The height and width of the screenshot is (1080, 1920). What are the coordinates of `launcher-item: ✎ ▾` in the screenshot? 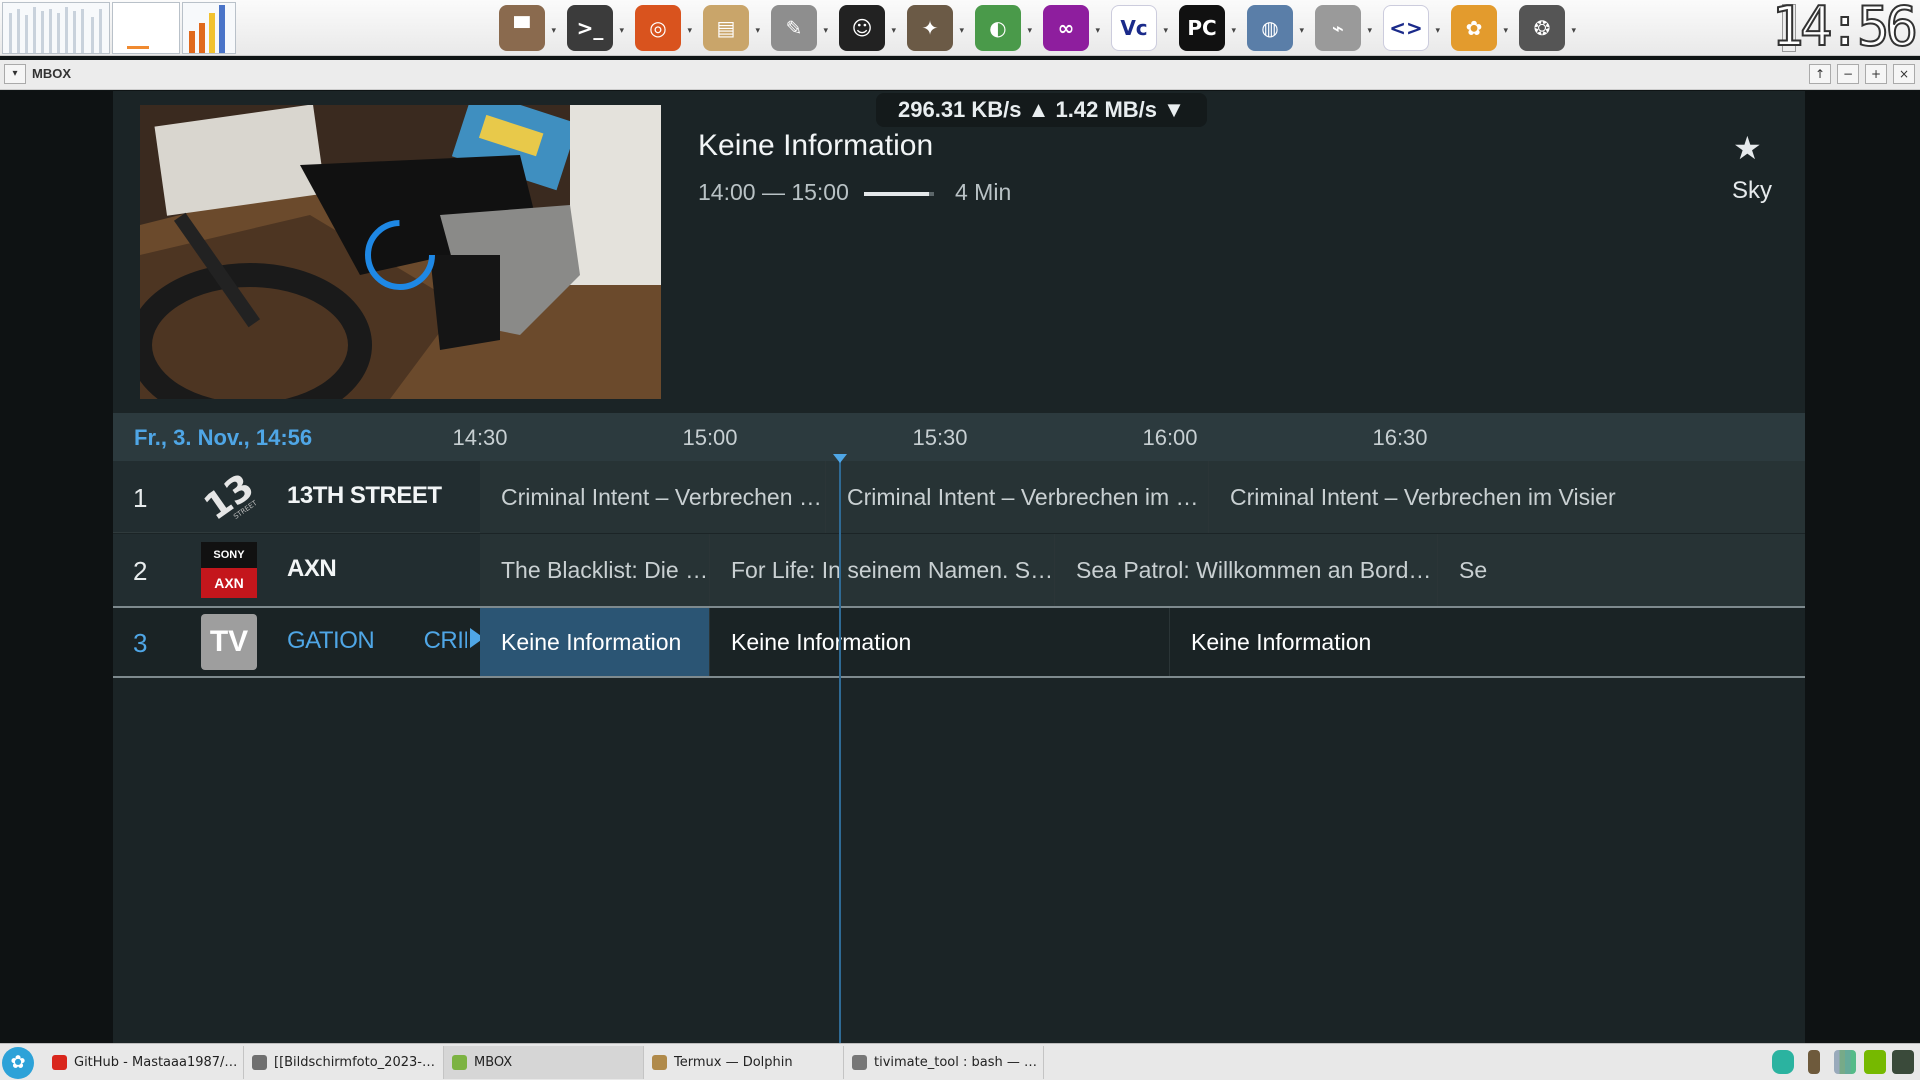 It's located at (794, 28).